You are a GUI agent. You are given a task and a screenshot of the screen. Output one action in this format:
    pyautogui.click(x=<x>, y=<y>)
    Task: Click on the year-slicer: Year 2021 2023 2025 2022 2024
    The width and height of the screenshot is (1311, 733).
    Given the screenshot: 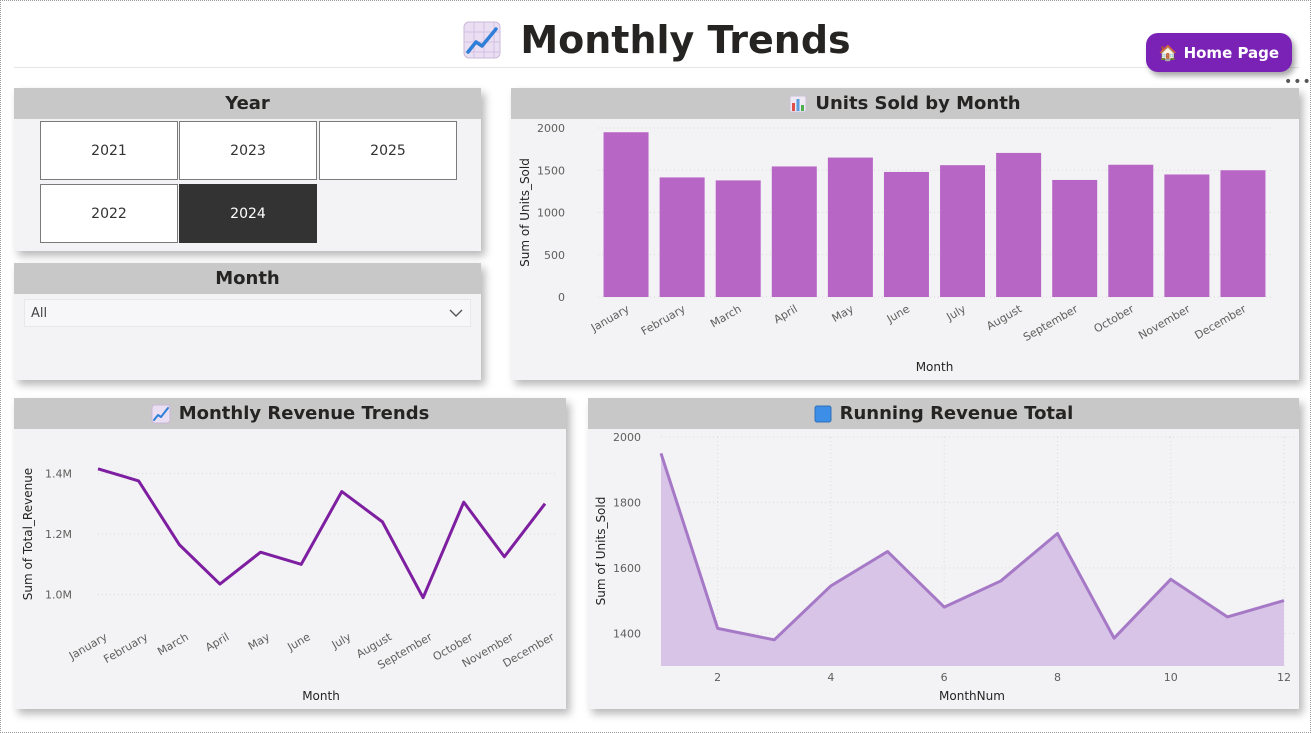 What is the action you would take?
    pyautogui.click(x=247, y=169)
    